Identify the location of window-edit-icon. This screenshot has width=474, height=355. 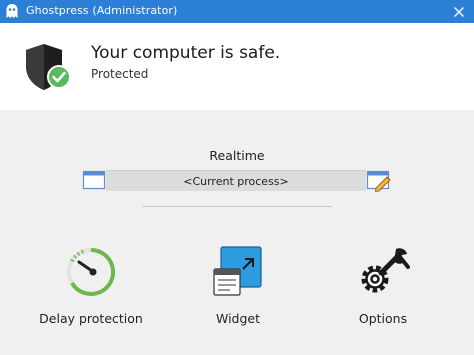
(379, 180).